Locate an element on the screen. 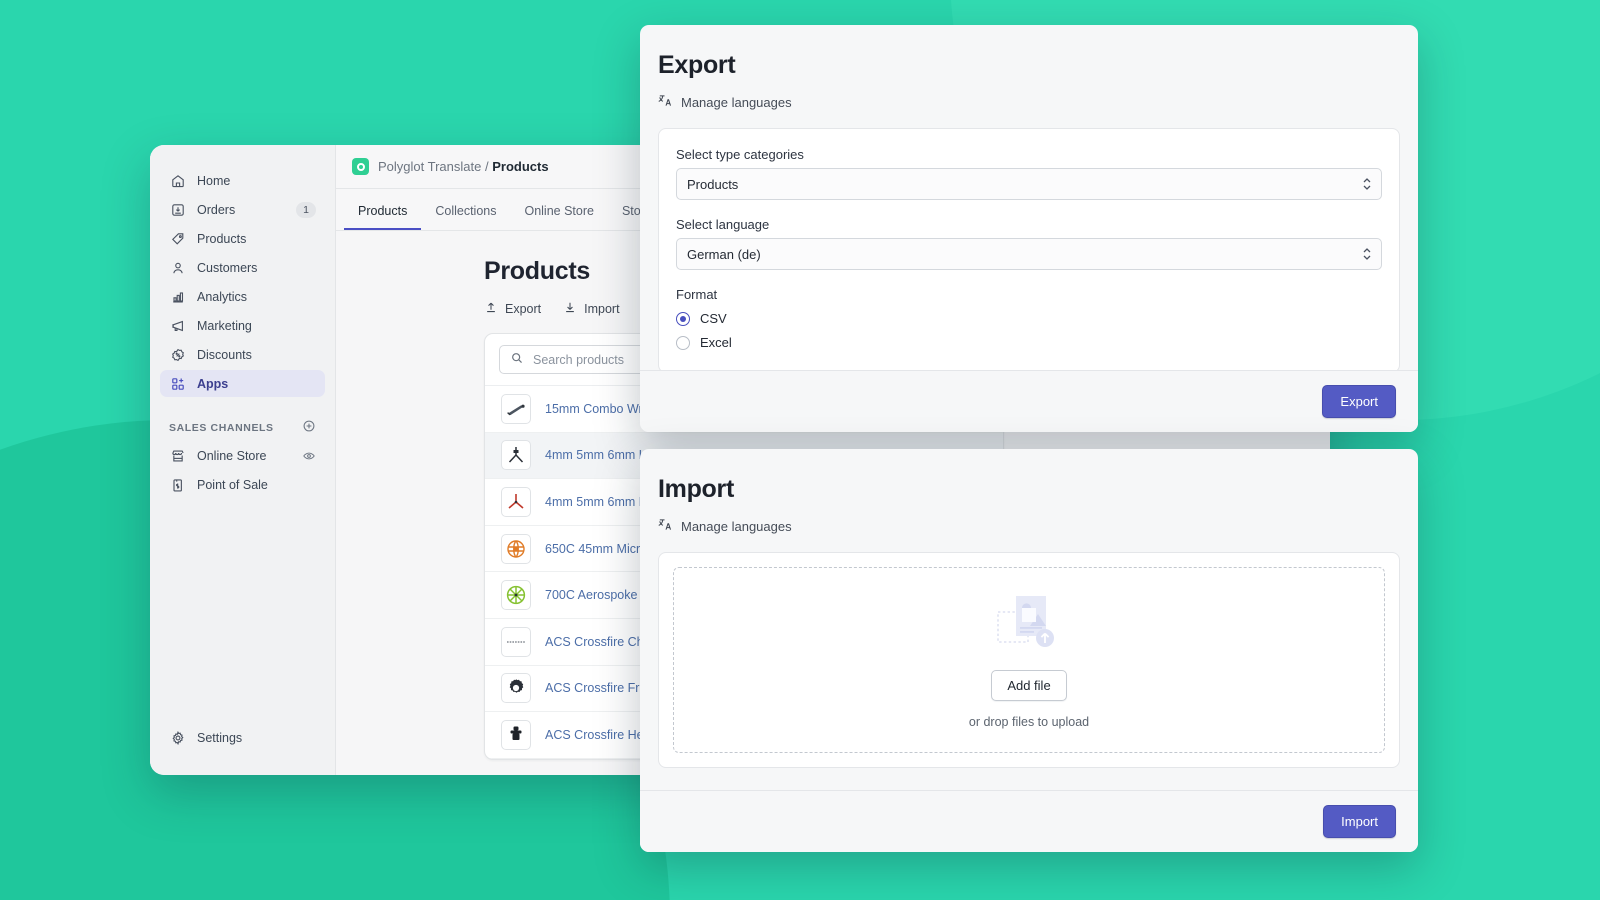  search-icon is located at coordinates (517, 359).